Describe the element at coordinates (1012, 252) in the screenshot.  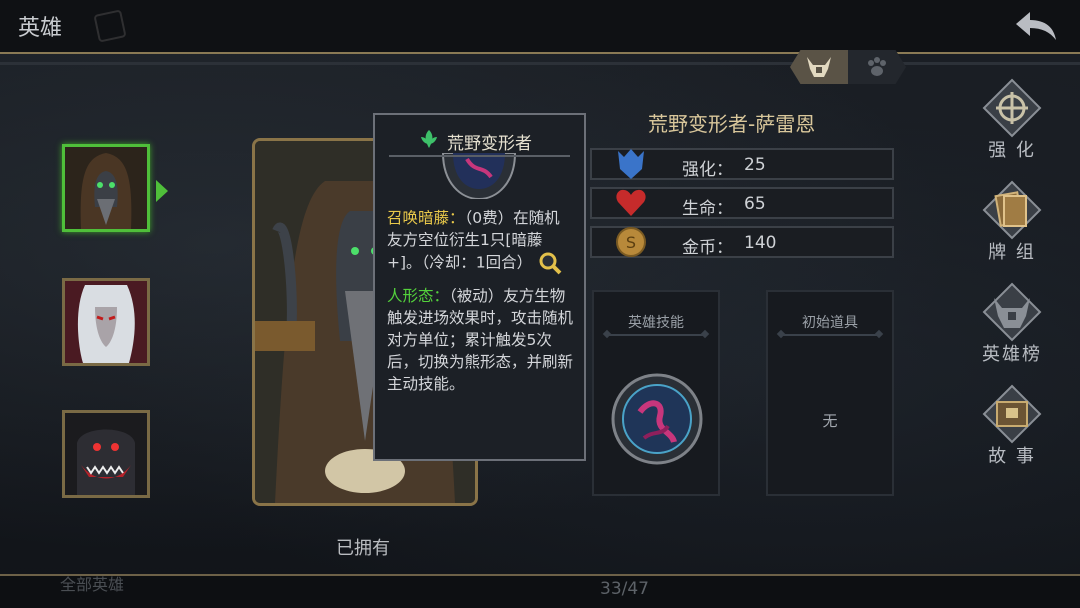
I see `menu-label: 牌 组` at that location.